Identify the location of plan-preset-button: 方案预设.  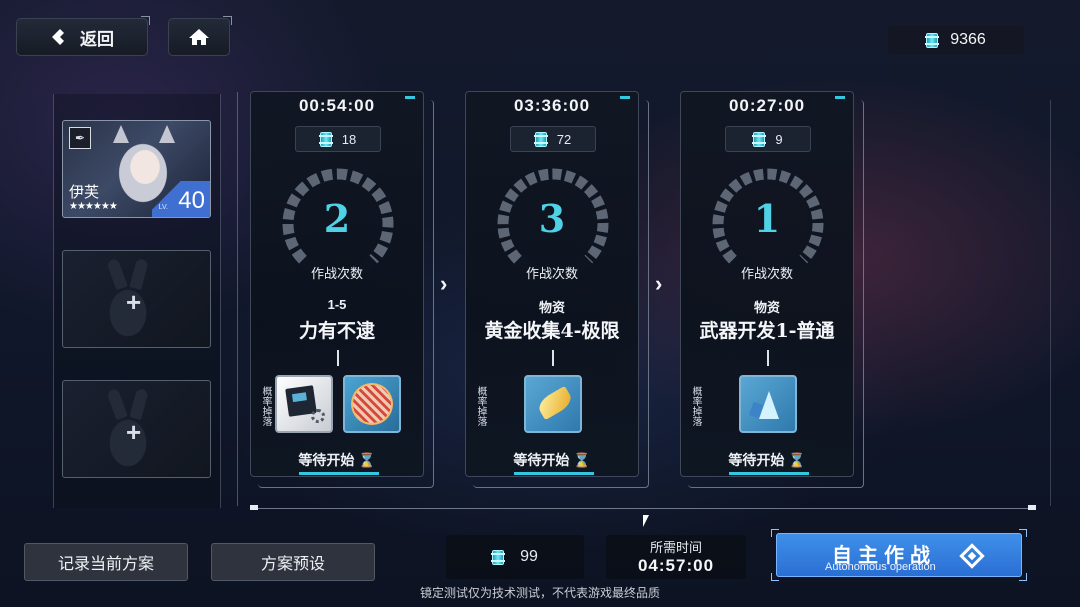
(293, 562).